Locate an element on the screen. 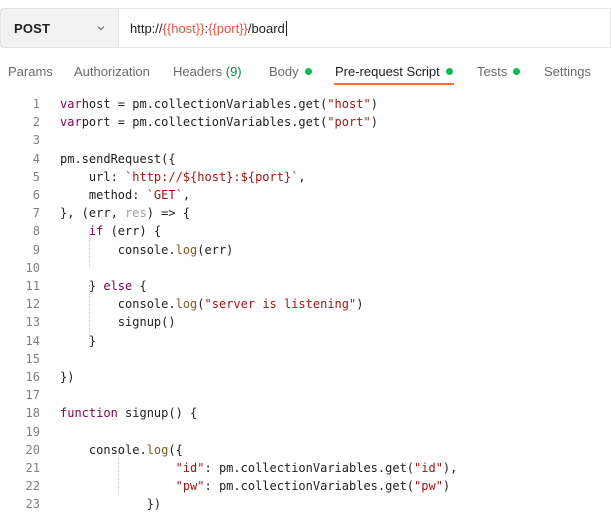  code-line: if (err) { is located at coordinates (110, 231).